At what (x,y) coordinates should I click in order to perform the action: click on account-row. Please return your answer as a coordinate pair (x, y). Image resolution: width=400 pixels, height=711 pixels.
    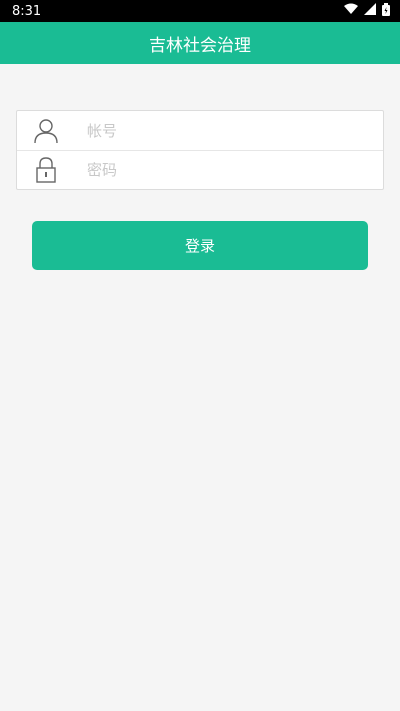
    Looking at the image, I should click on (200, 130).